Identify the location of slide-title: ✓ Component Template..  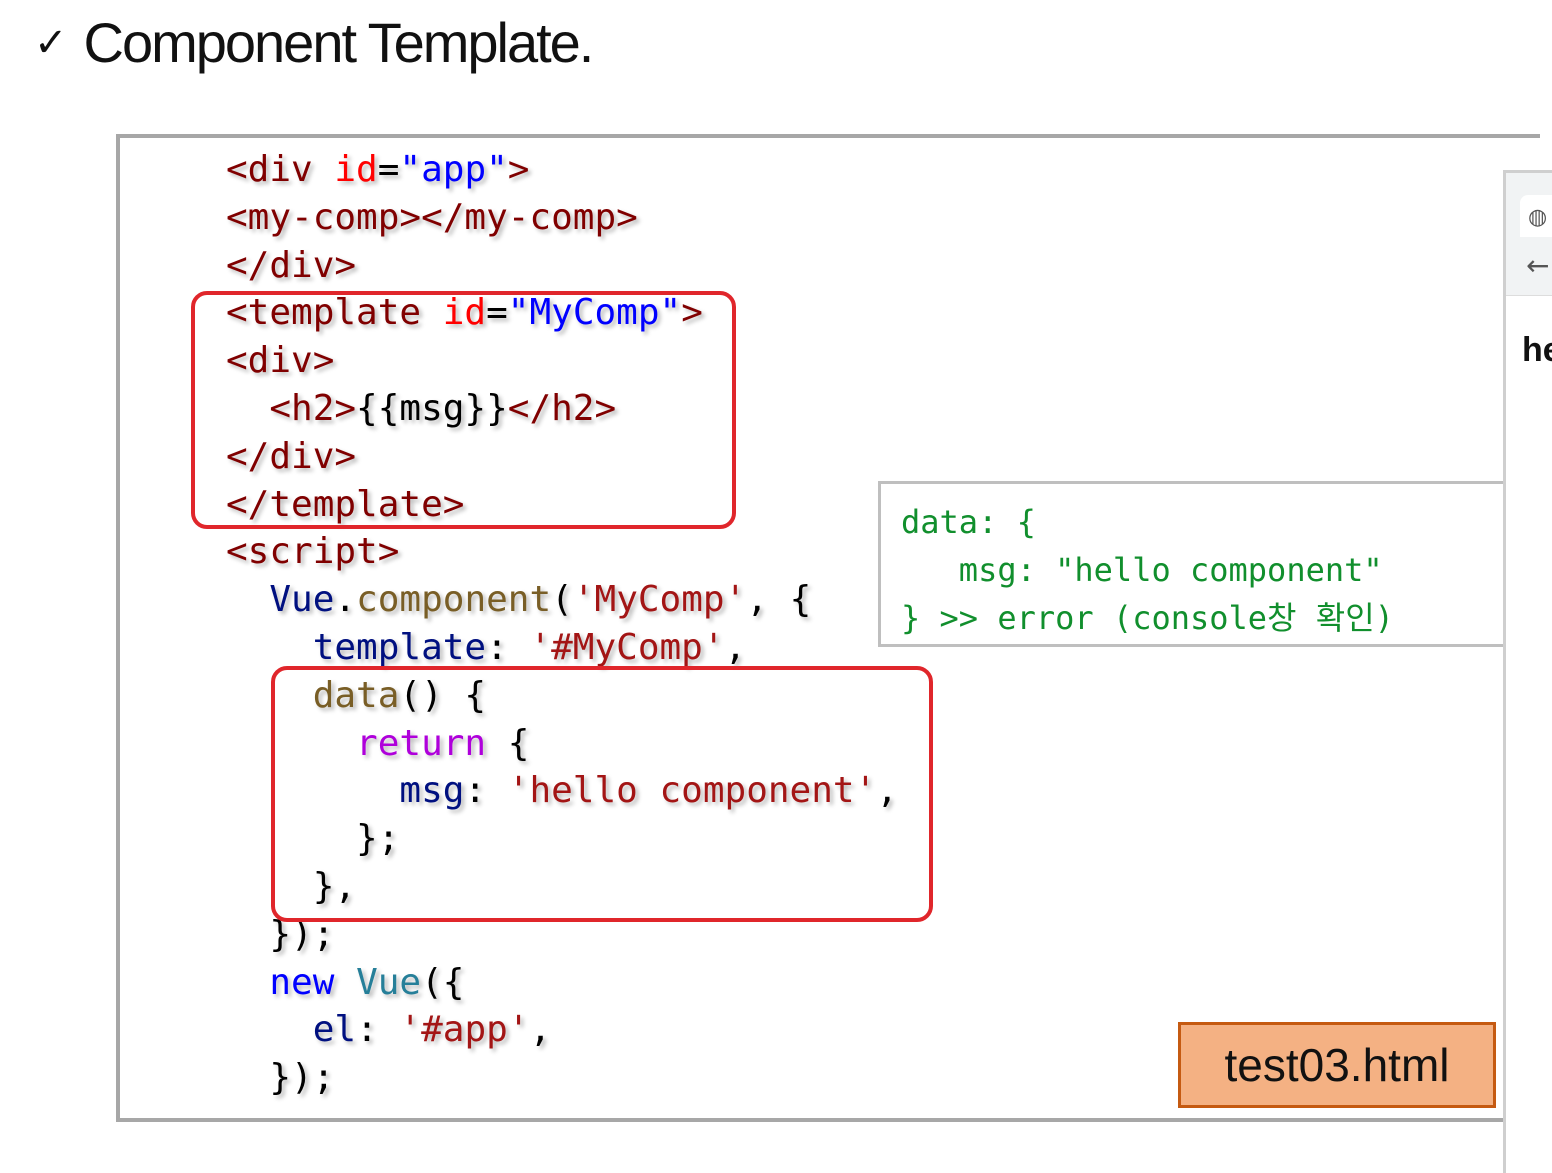
(314, 42).